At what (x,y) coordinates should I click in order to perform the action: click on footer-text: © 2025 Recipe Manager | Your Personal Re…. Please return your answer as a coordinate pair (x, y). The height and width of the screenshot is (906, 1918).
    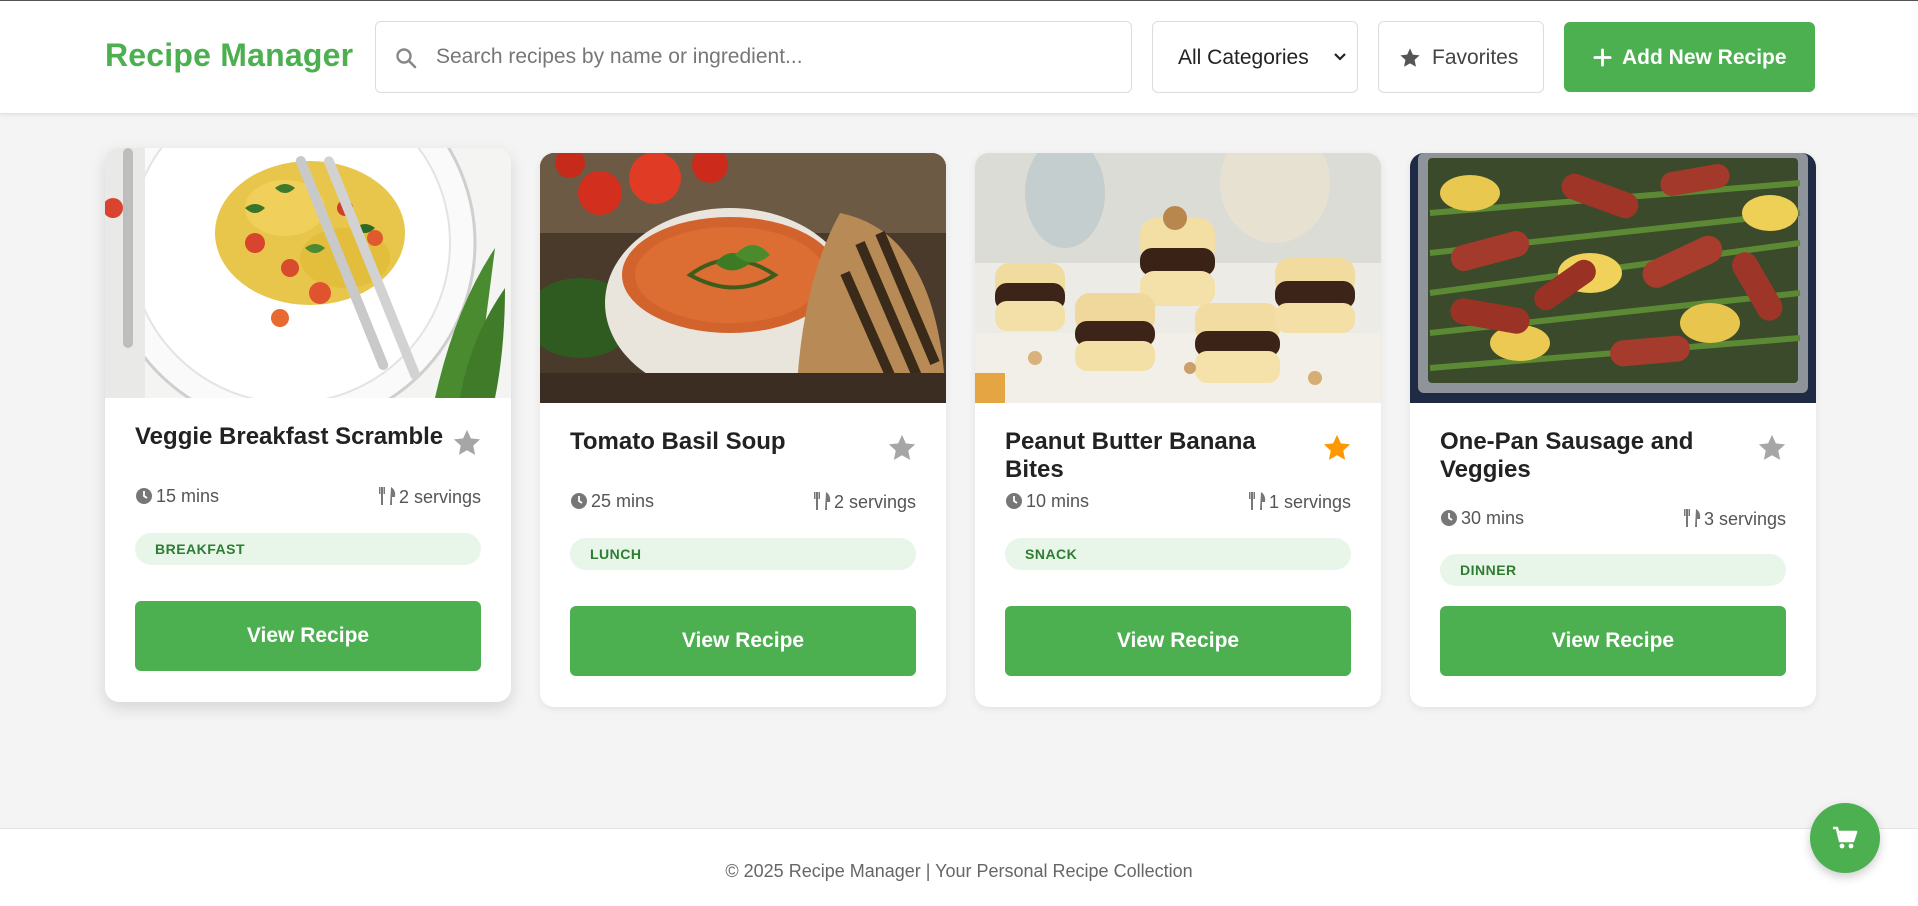
    Looking at the image, I should click on (959, 871).